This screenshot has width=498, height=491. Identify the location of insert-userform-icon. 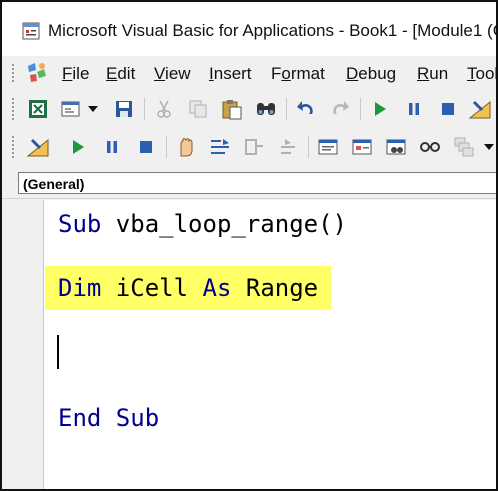
(72, 109).